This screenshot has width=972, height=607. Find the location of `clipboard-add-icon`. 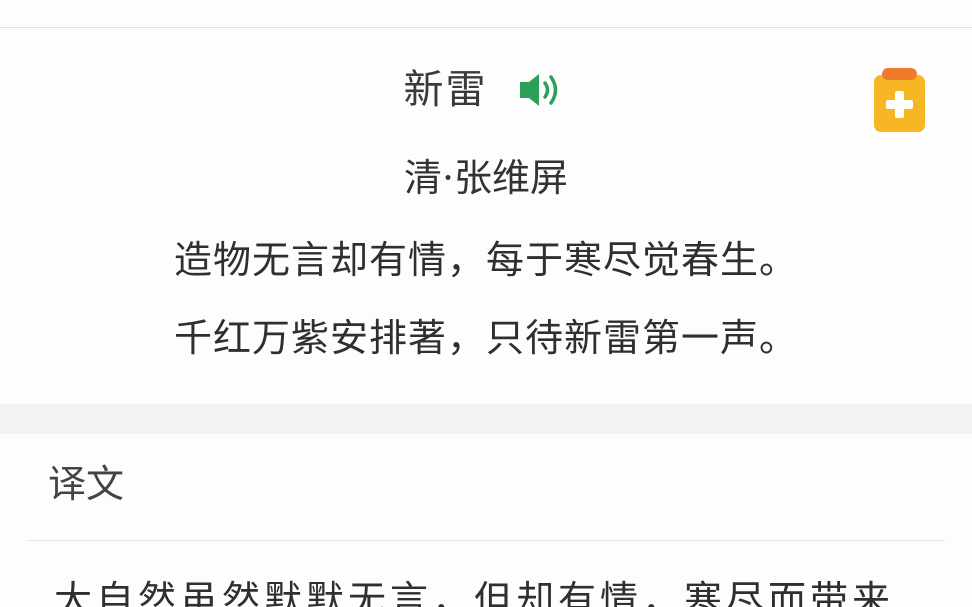

clipboard-add-icon is located at coordinates (899, 100).